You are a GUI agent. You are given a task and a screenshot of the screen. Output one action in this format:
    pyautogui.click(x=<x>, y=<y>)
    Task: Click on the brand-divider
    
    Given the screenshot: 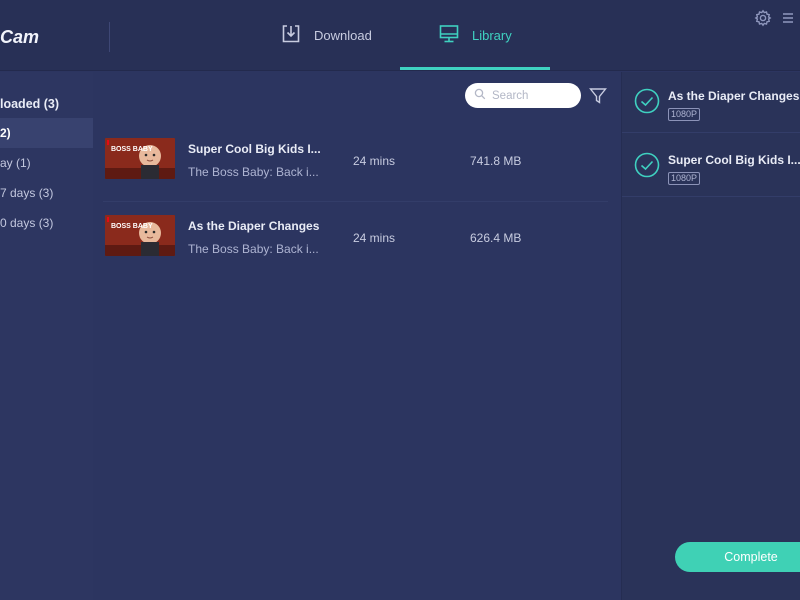 What is the action you would take?
    pyautogui.click(x=109, y=37)
    